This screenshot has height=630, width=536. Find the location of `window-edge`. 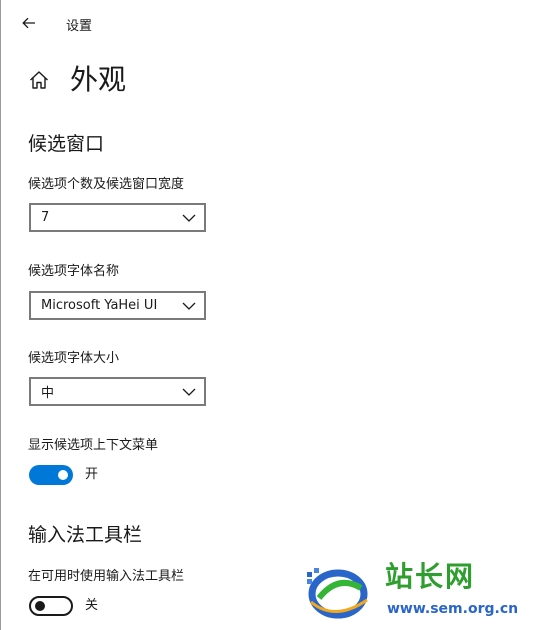

window-edge is located at coordinates (0, 315).